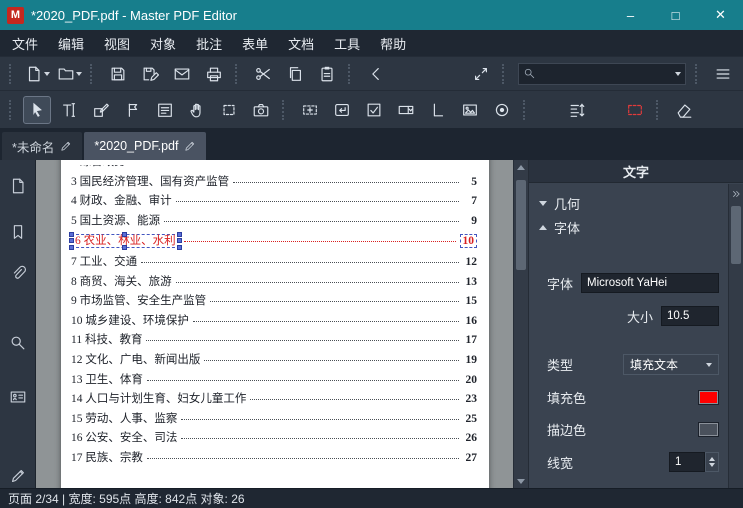 The width and height of the screenshot is (743, 508). I want to click on spin-up-icon, so click(712, 459).